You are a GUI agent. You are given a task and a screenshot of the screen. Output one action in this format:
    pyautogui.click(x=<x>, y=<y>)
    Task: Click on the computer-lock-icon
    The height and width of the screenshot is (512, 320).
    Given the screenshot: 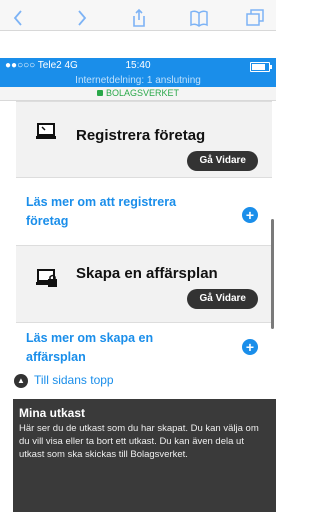 What is the action you would take?
    pyautogui.click(x=47, y=281)
    